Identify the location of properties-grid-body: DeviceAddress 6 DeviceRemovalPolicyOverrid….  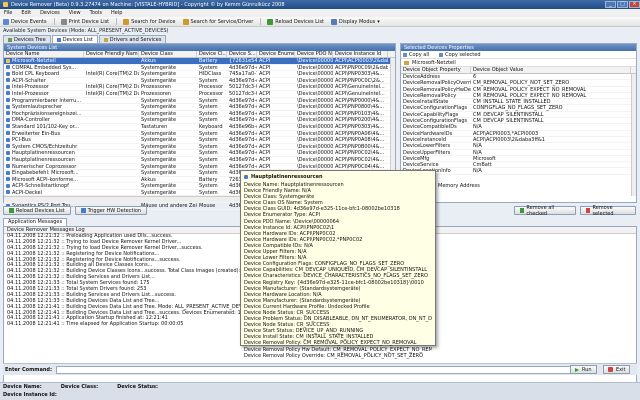
(518, 124).